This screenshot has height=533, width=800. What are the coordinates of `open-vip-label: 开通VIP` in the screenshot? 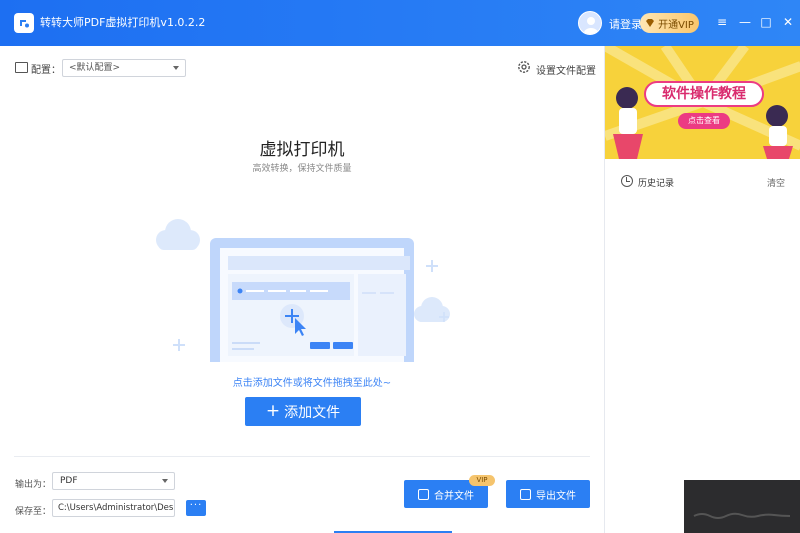 It's located at (676, 25).